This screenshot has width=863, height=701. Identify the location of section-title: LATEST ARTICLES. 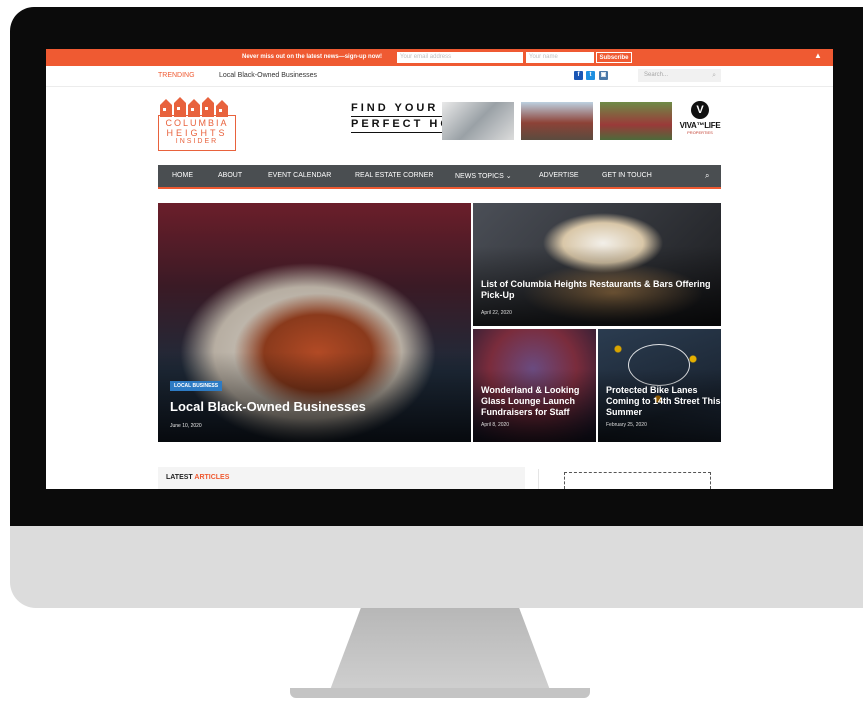
(197, 477).